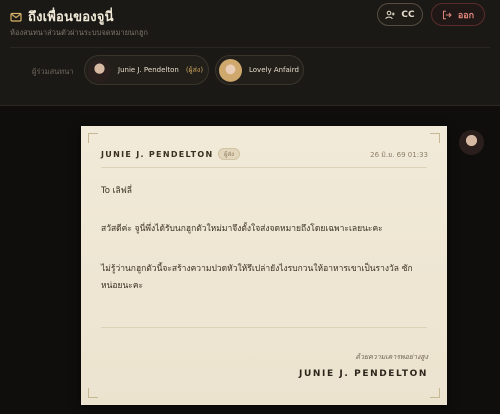 The width and height of the screenshot is (500, 414). What do you see at coordinates (471, 142) in the screenshot?
I see `message-author-avatar` at bounding box center [471, 142].